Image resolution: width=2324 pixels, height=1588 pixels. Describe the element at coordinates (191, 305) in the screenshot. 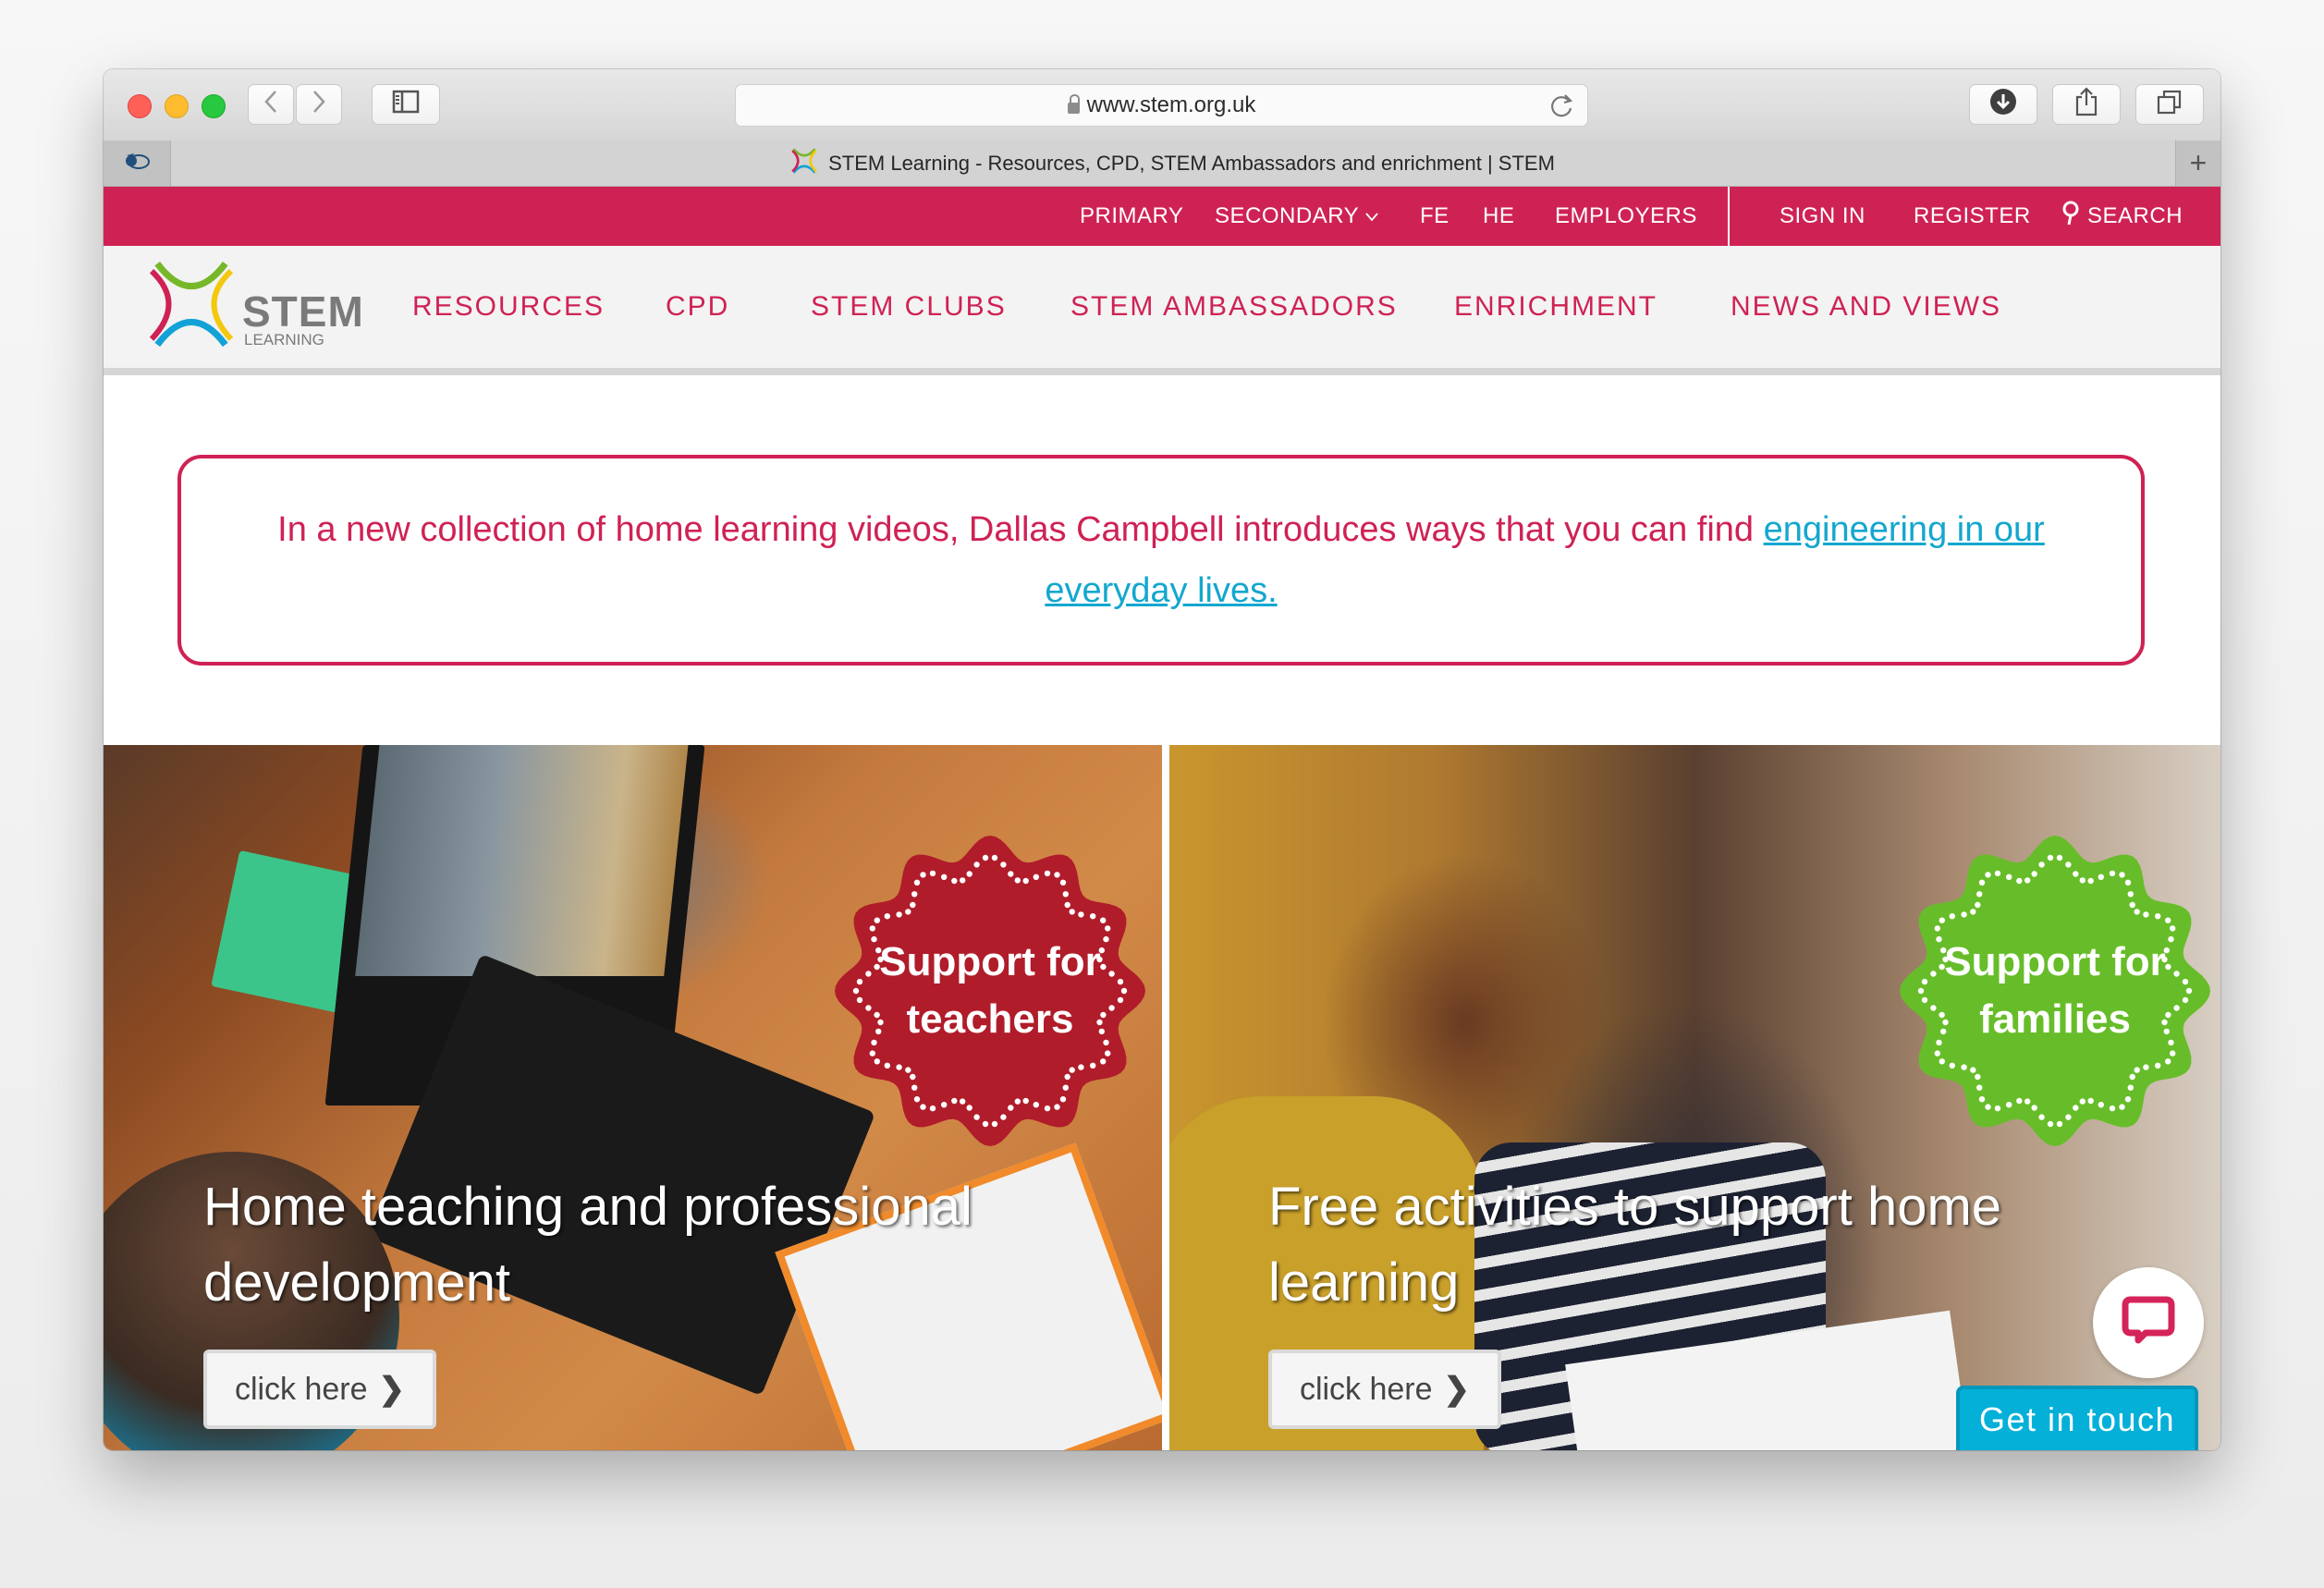

I see `stem-logo-icon` at that location.